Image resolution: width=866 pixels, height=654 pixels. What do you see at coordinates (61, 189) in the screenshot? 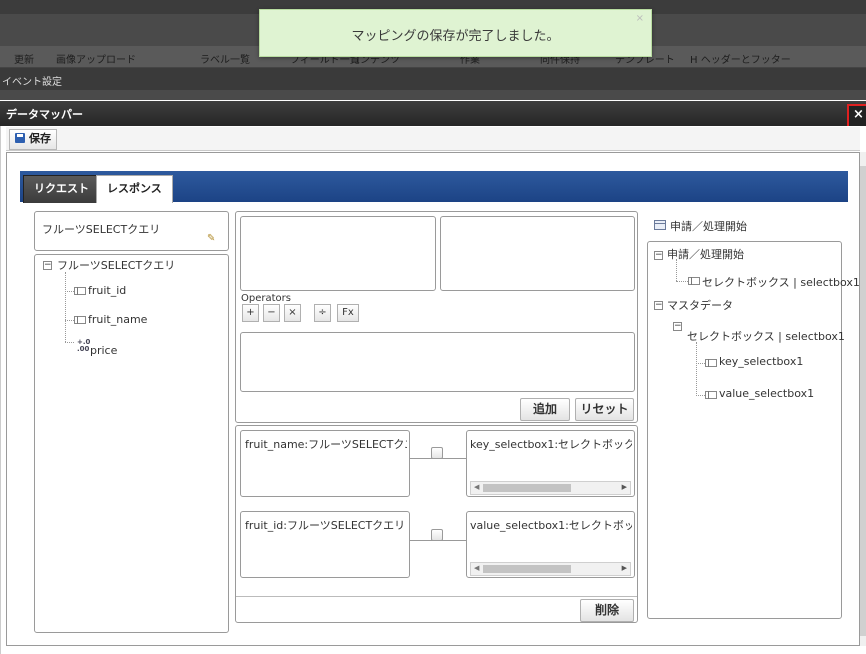
I see `tab-request: リクエスト` at bounding box center [61, 189].